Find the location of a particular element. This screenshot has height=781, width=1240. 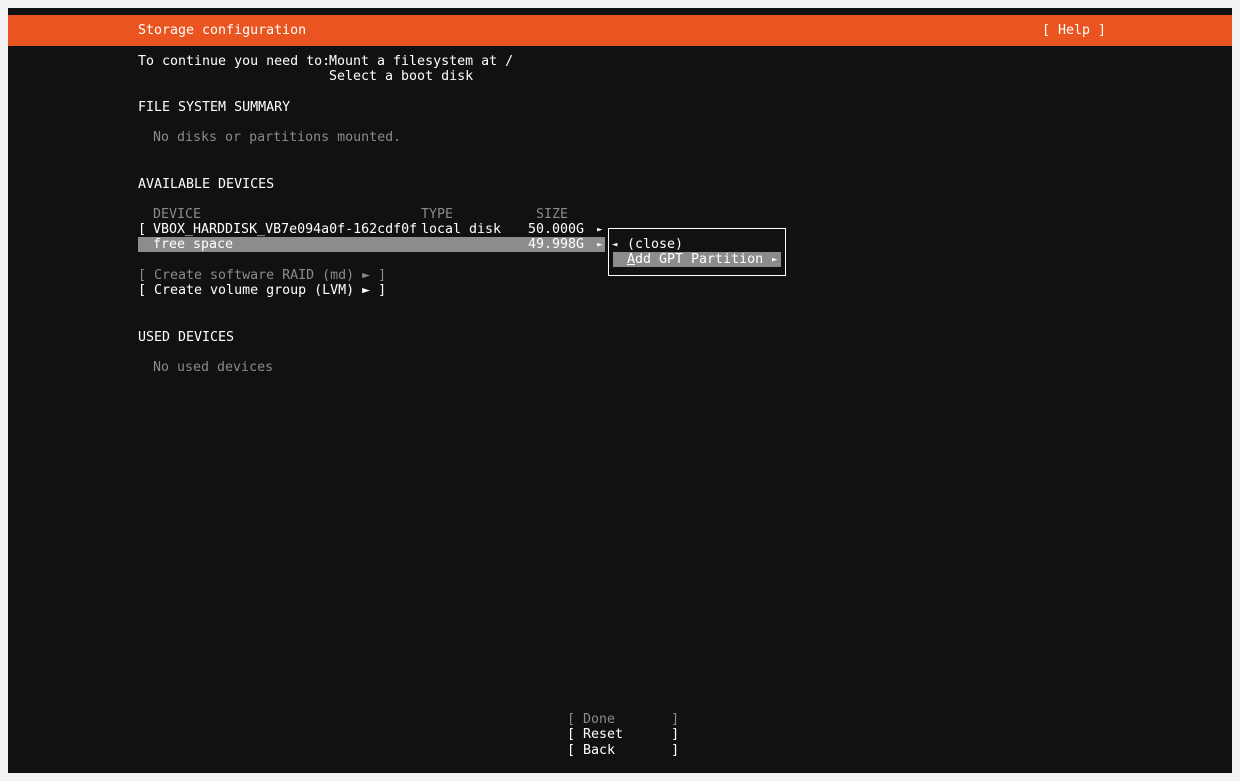

disk-row-bracket: [ is located at coordinates (142, 229).